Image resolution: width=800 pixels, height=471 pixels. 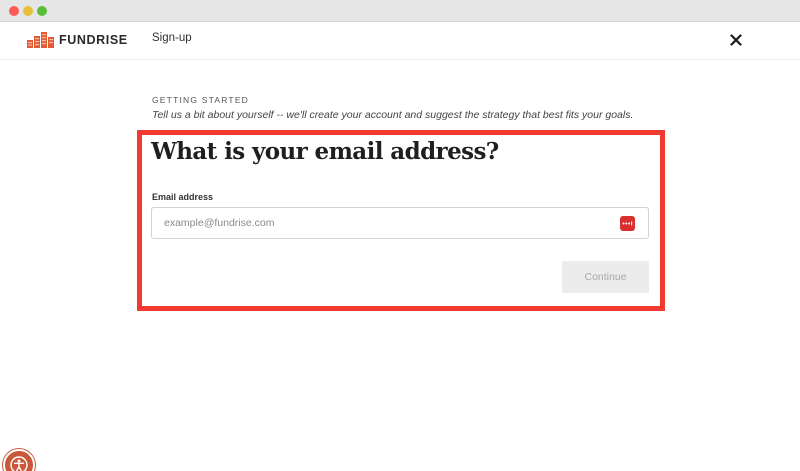 What do you see at coordinates (325, 151) in the screenshot?
I see `page-title: What is your email address?` at bounding box center [325, 151].